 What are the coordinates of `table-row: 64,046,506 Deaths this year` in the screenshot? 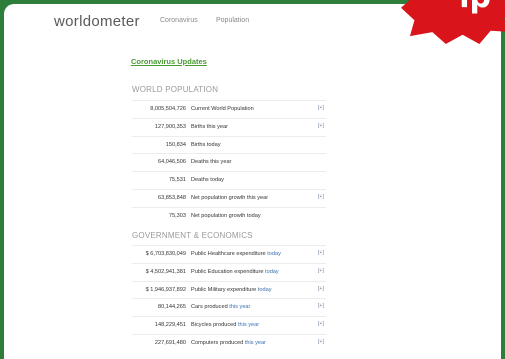 It's located at (229, 162).